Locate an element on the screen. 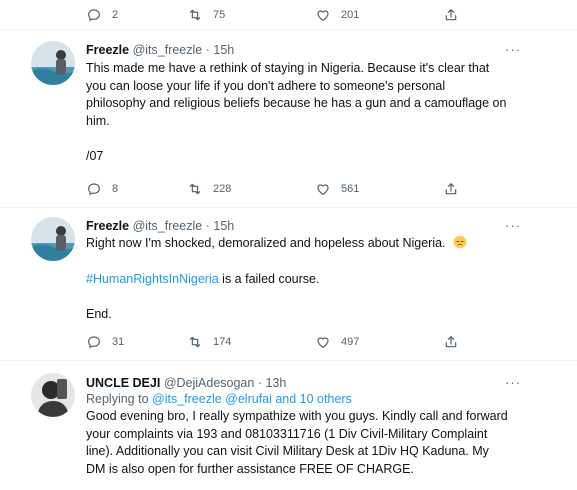  like-count: 561 is located at coordinates (350, 189).